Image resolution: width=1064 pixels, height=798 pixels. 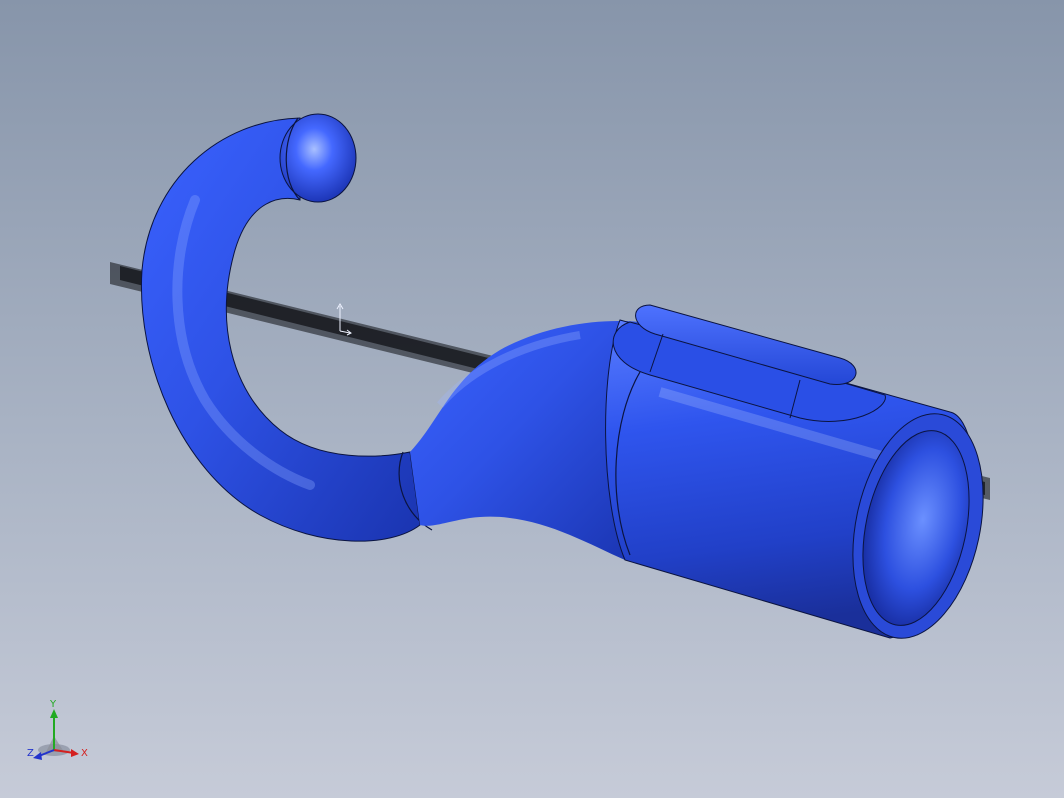 I want to click on x-axis-arrow, so click(x=75, y=753).